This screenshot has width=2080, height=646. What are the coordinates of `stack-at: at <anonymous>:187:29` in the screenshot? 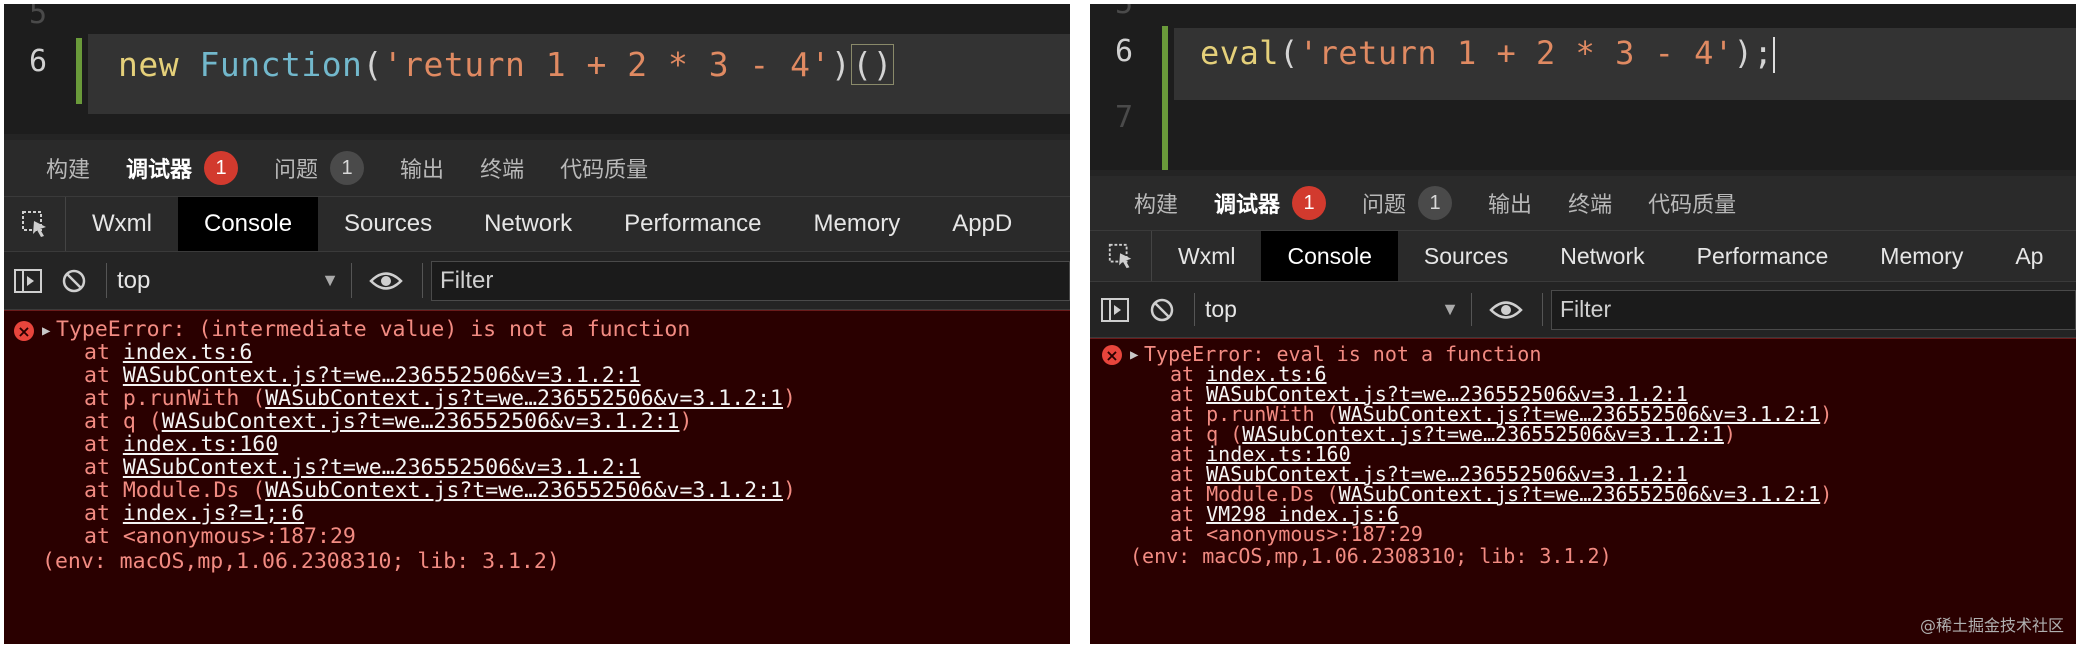 It's located at (220, 536).